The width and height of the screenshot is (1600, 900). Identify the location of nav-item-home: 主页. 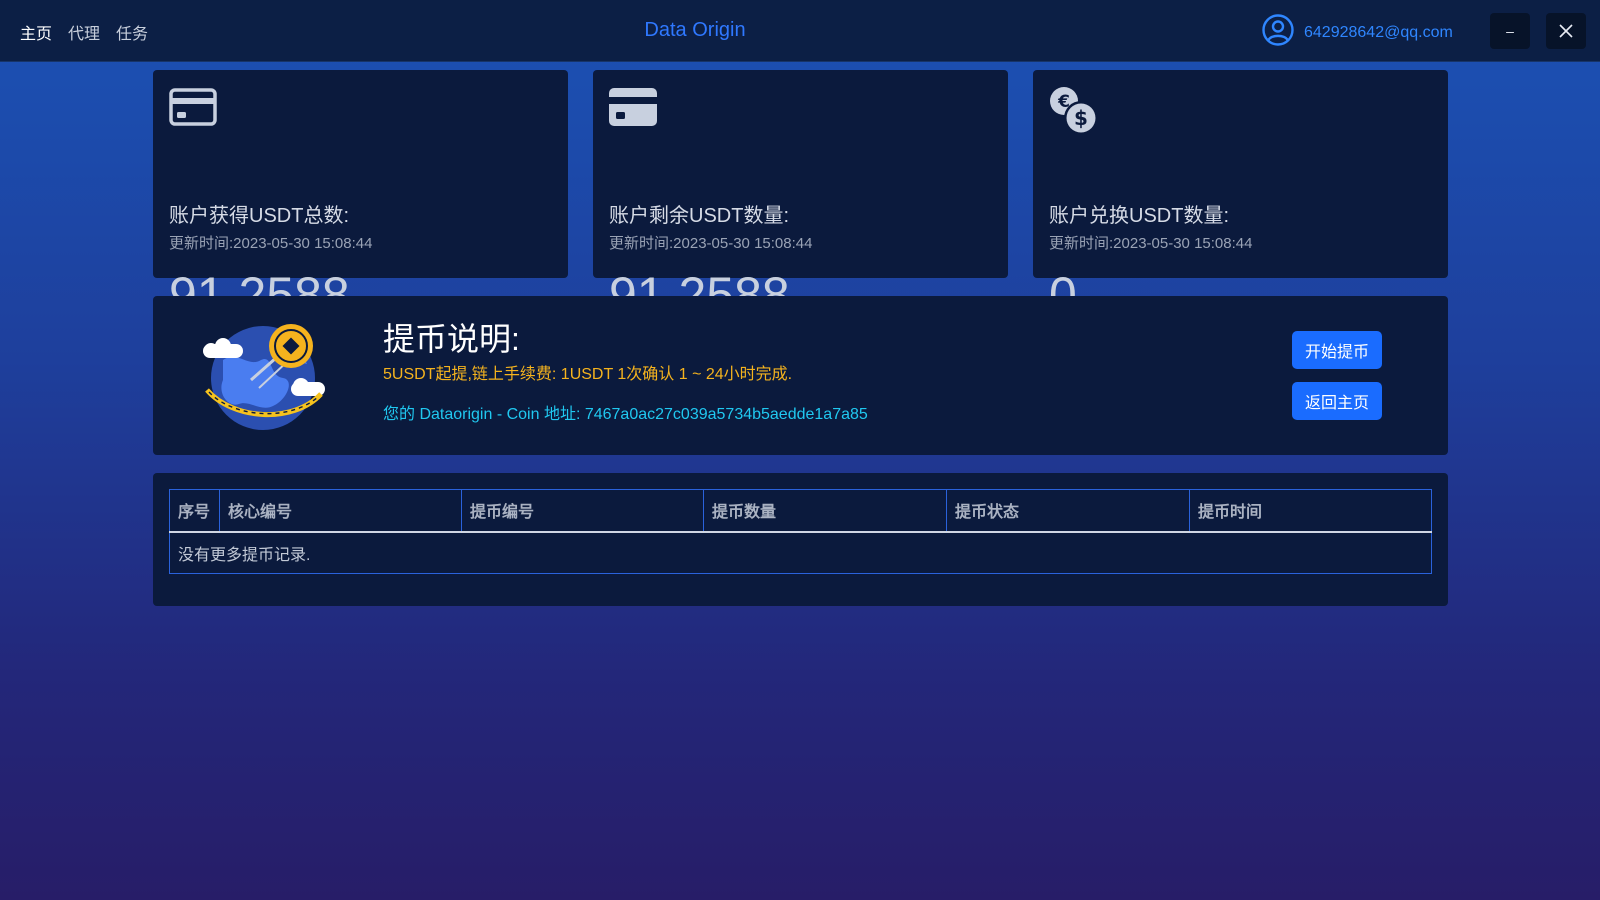
(36, 32).